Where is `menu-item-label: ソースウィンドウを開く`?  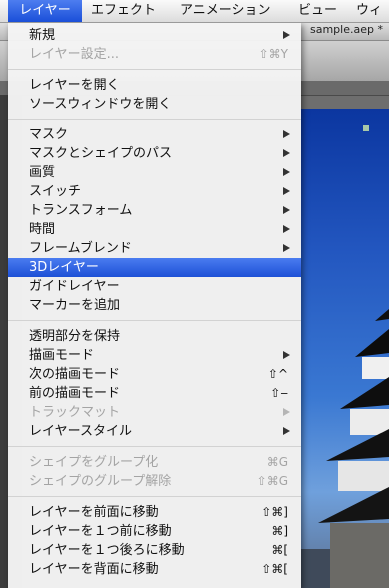 menu-item-label: ソースウィンドウを開く is located at coordinates (100, 104).